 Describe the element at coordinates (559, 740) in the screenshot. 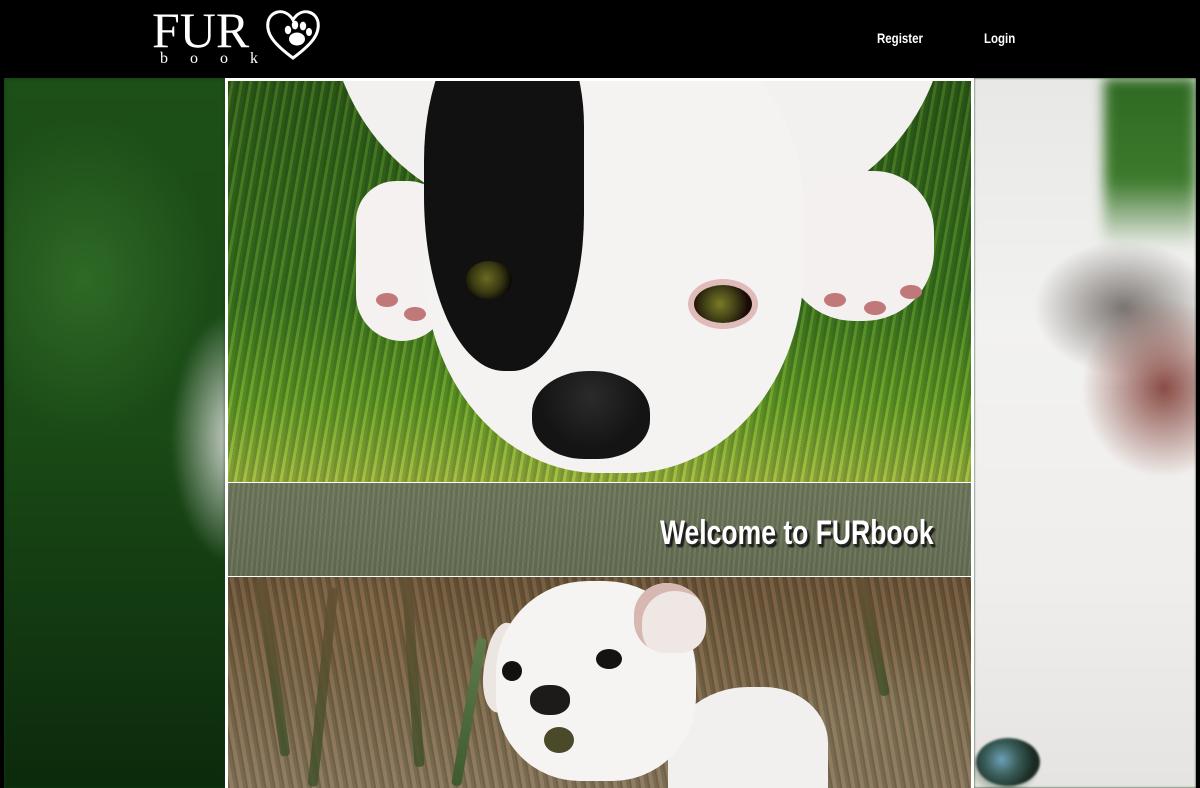

I see `bulldog-mouth` at that location.